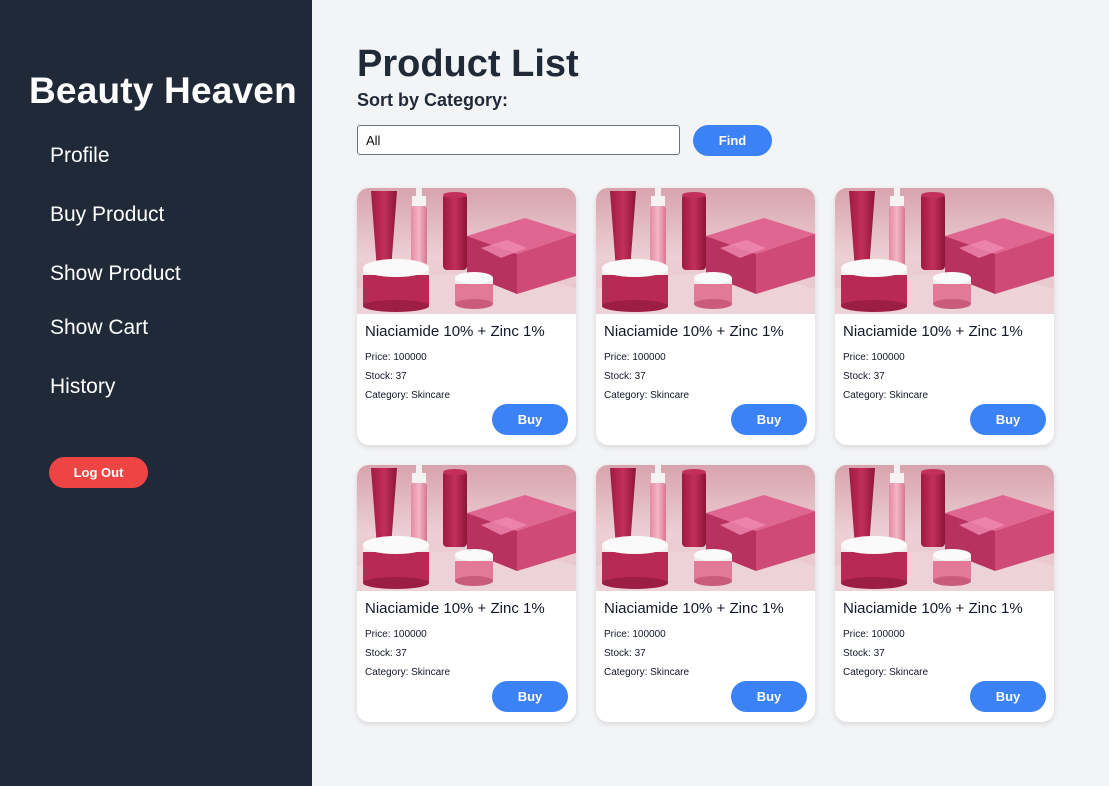  What do you see at coordinates (98, 472) in the screenshot?
I see `logout-button: Log Out` at bounding box center [98, 472].